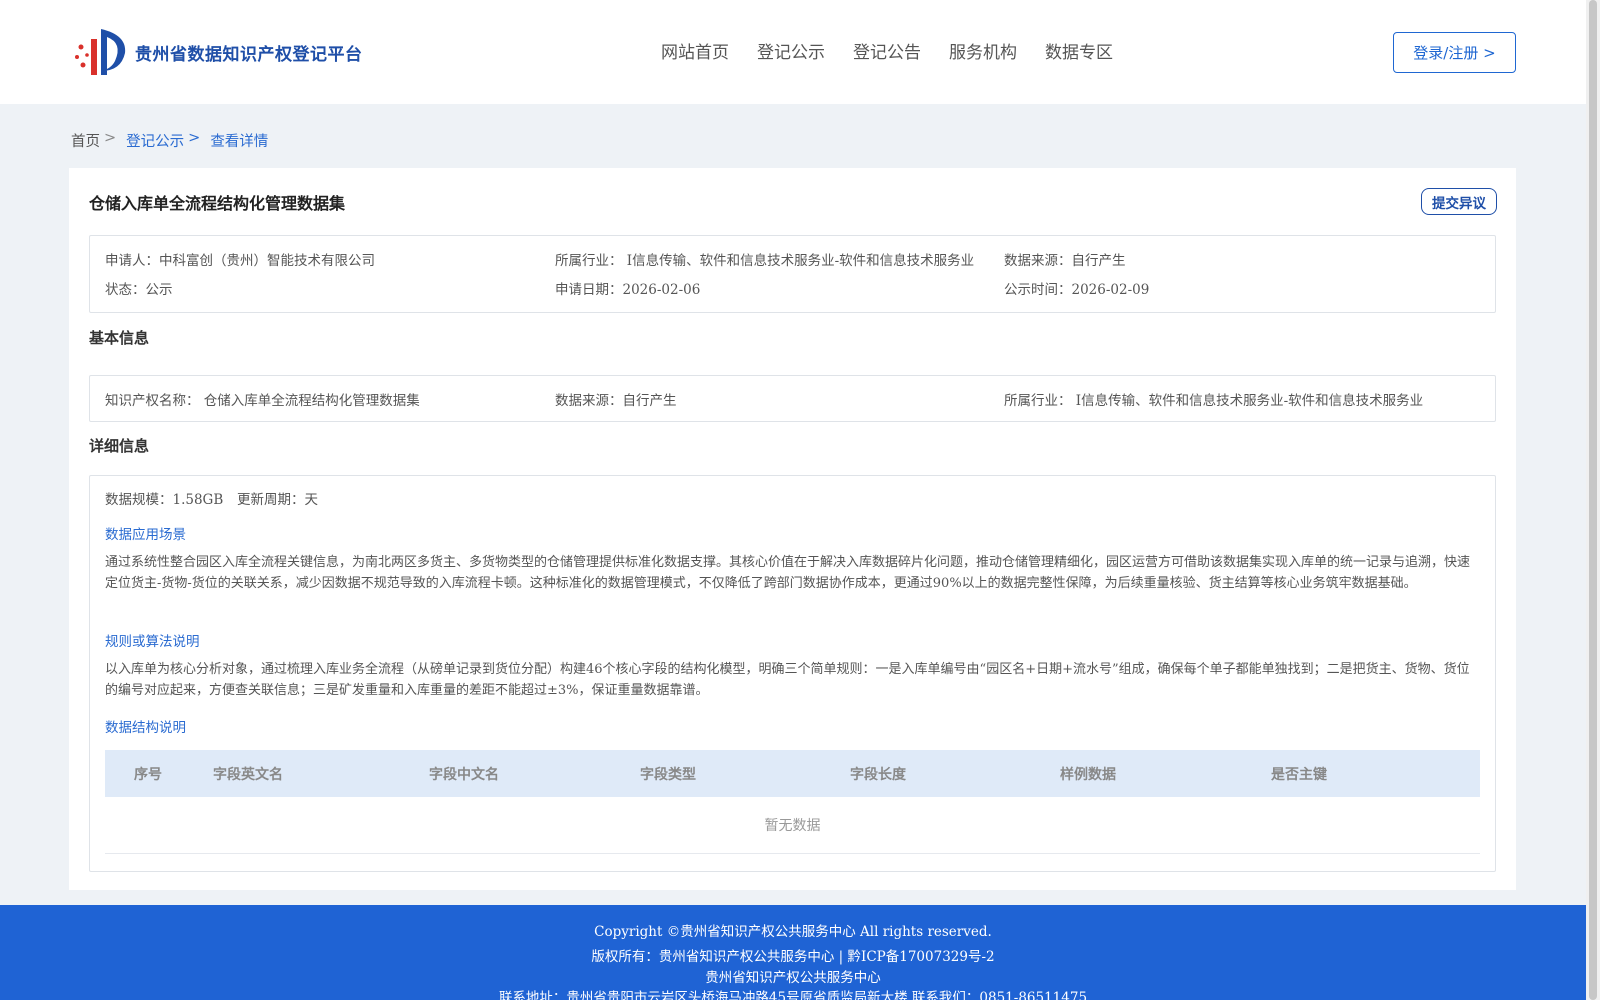 The image size is (1600, 1000). What do you see at coordinates (616, 401) in the screenshot?
I see `basic-source-field: 数据来源：自行产生` at bounding box center [616, 401].